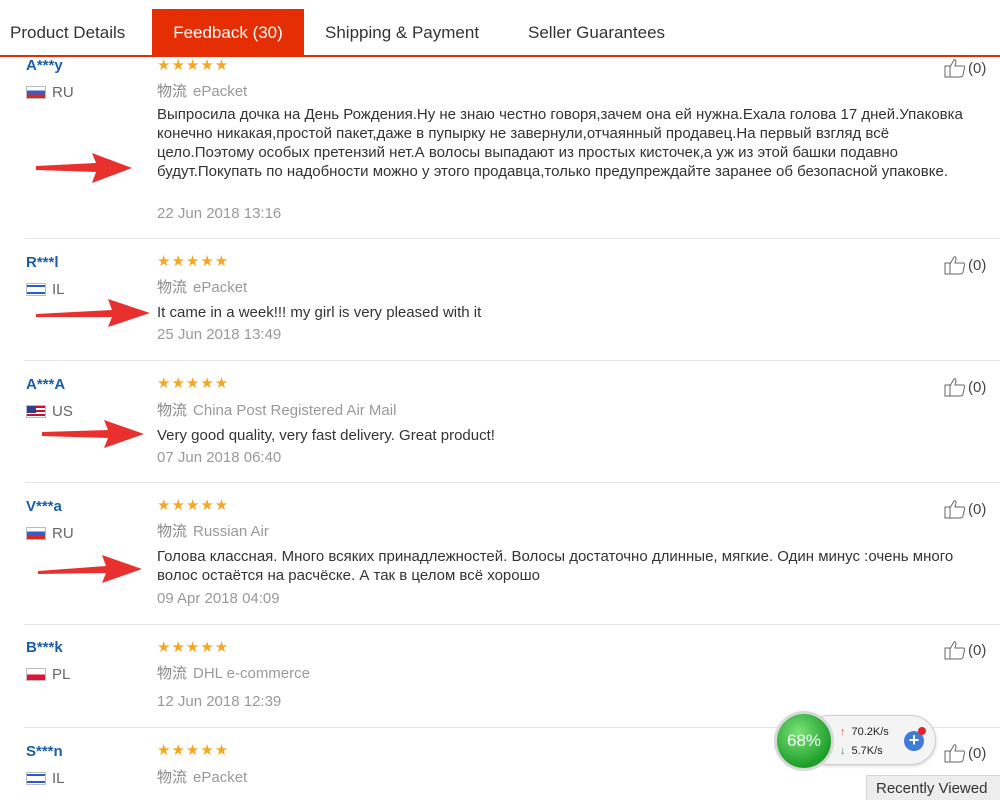 The image size is (1000, 800). What do you see at coordinates (36, 411) in the screenshot?
I see `flag-us-icon` at bounding box center [36, 411].